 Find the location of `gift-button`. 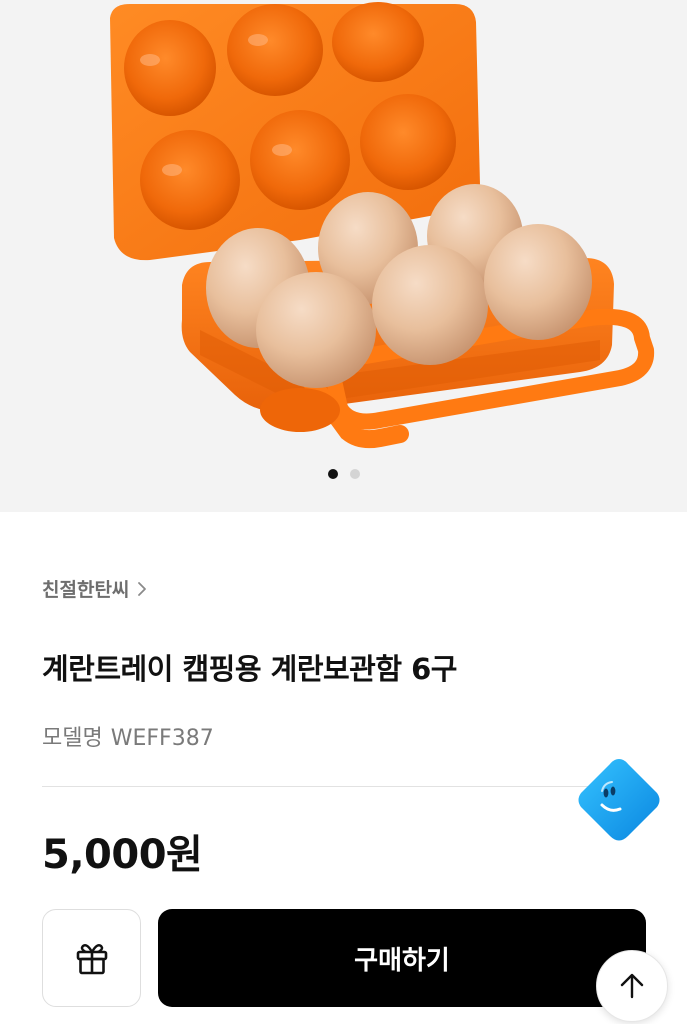

gift-button is located at coordinates (91, 958).